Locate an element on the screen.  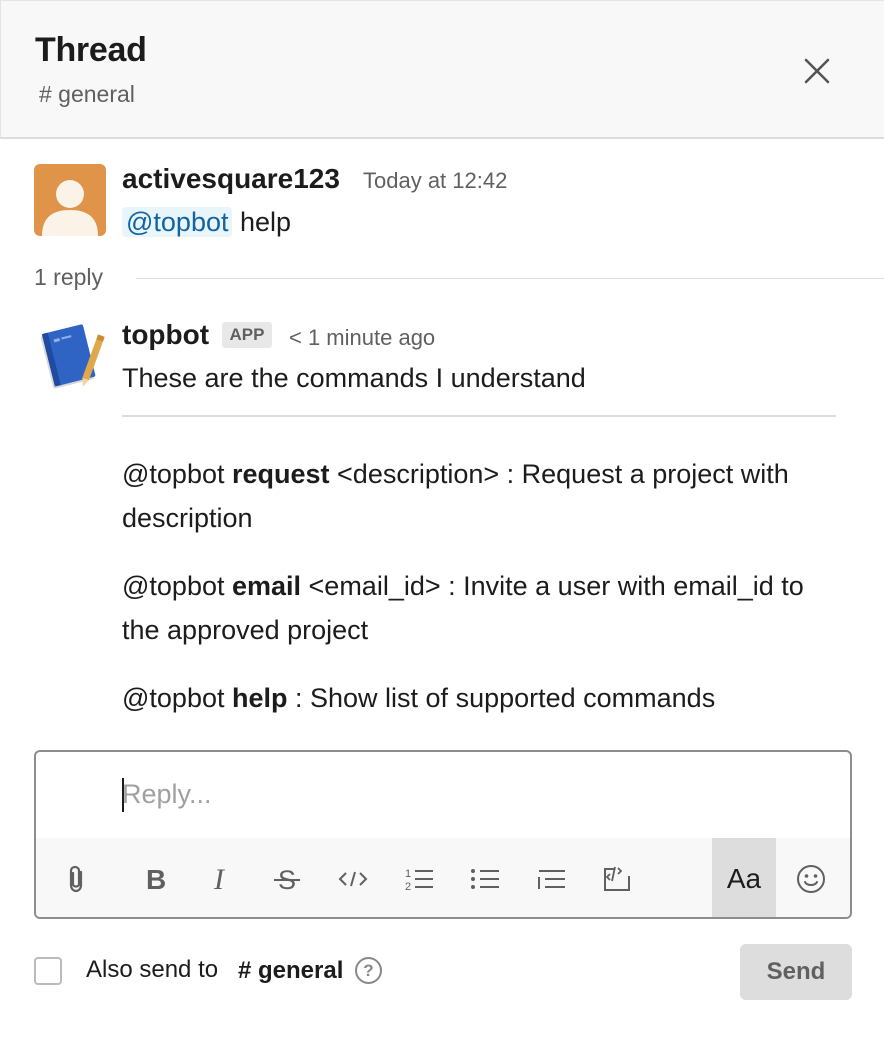
also-send-checkbox is located at coordinates (48, 971).